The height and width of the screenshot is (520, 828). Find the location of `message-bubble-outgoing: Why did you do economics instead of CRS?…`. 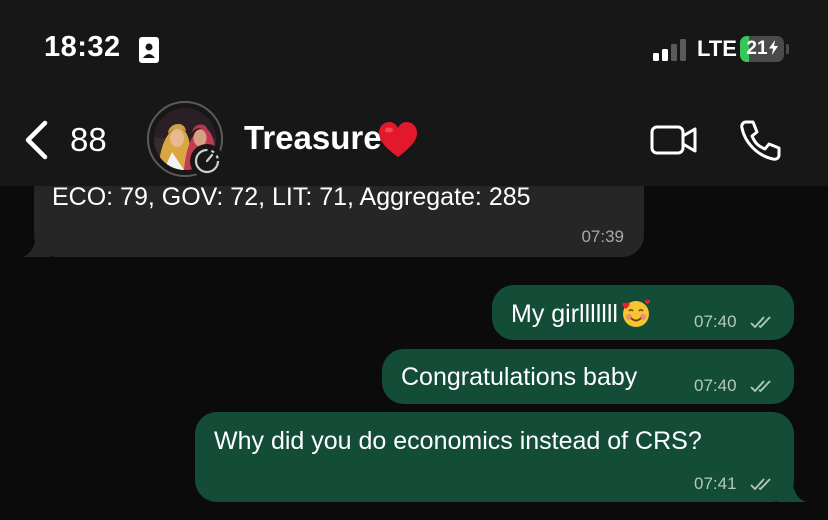

message-bubble-outgoing: Why did you do economics instead of CRS?… is located at coordinates (494, 457).